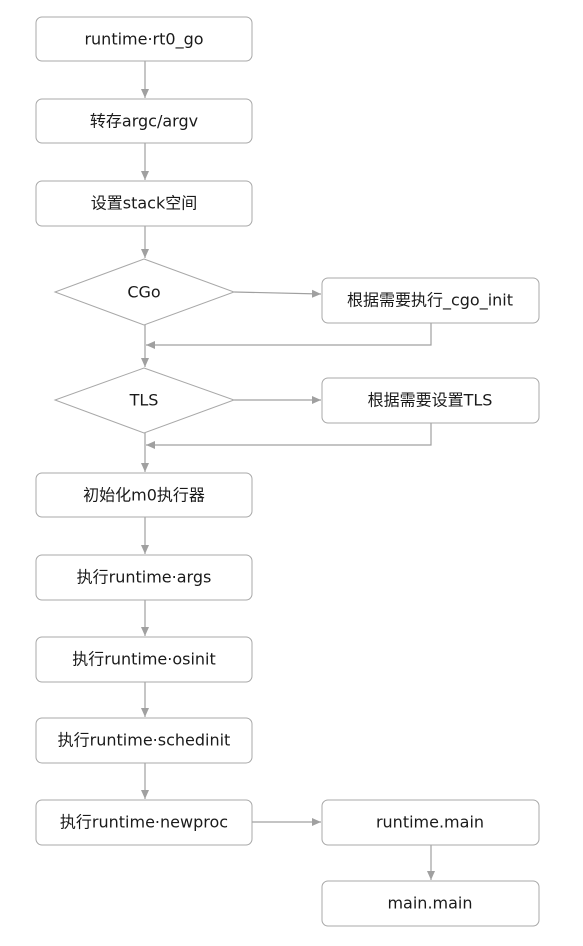 The width and height of the screenshot is (583, 946). I want to click on node-newproc-label: 执行runtime·newproc, so click(144, 822).